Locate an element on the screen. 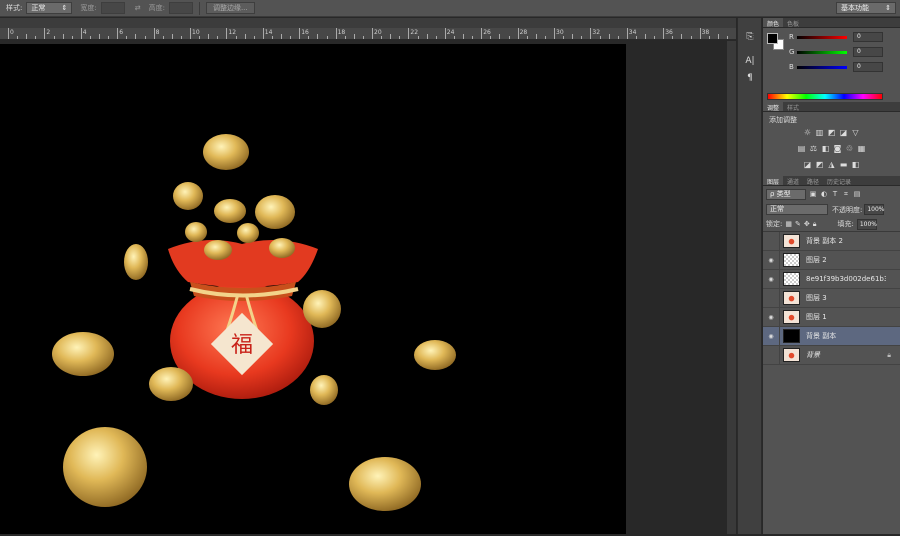  vertical-scrollbar is located at coordinates (731, 287).